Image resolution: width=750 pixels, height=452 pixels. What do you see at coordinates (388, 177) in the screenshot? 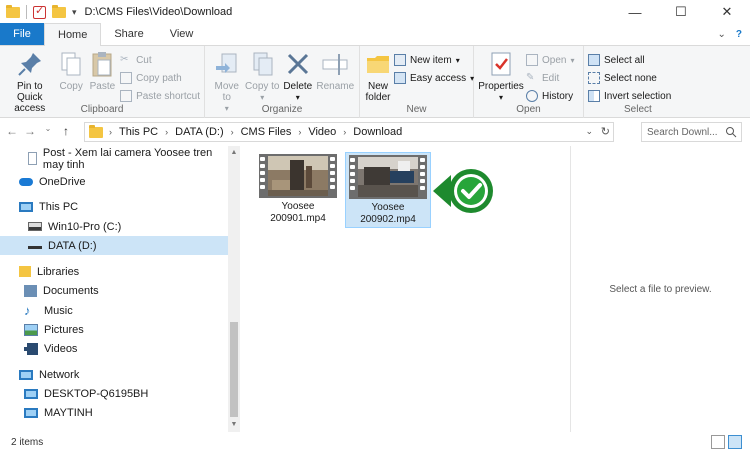
I see `video-thumbnail` at bounding box center [388, 177].